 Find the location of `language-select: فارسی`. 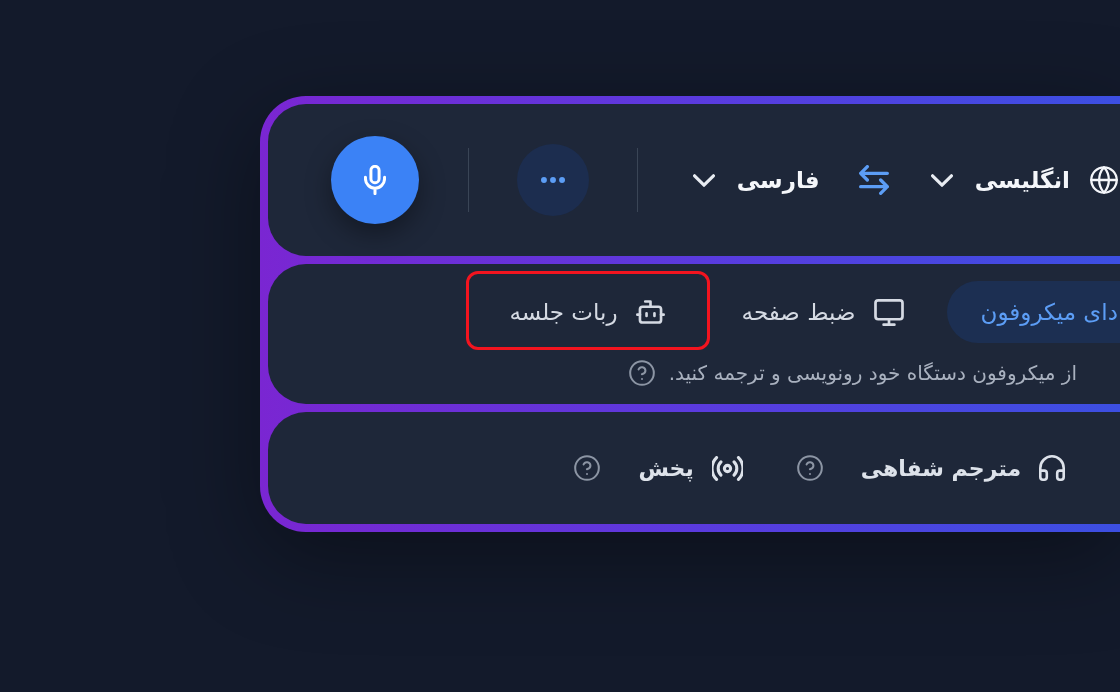

language-select: فارسی is located at coordinates (756, 180).